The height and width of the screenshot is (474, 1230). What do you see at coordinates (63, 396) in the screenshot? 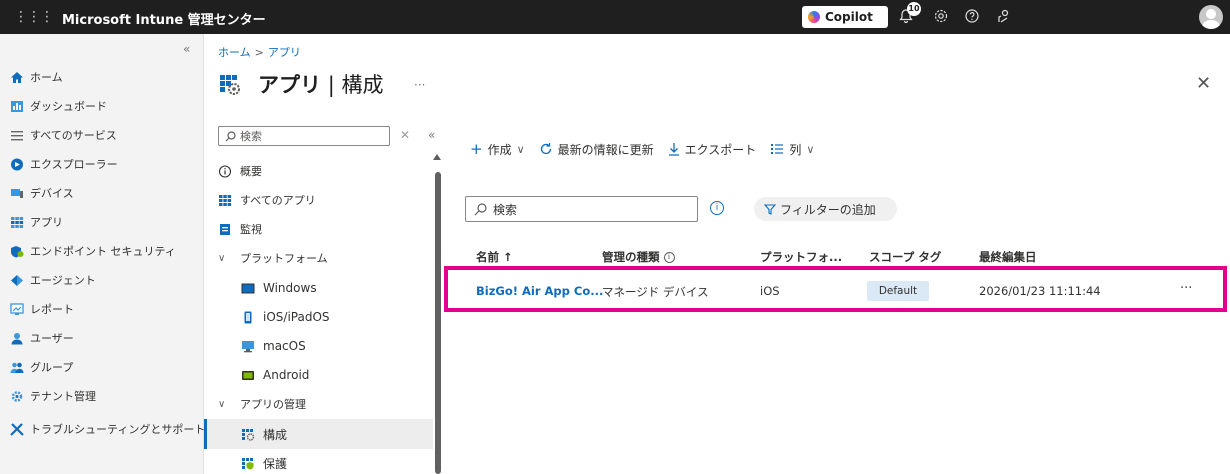
I see `nav-label: テナント管理` at bounding box center [63, 396].